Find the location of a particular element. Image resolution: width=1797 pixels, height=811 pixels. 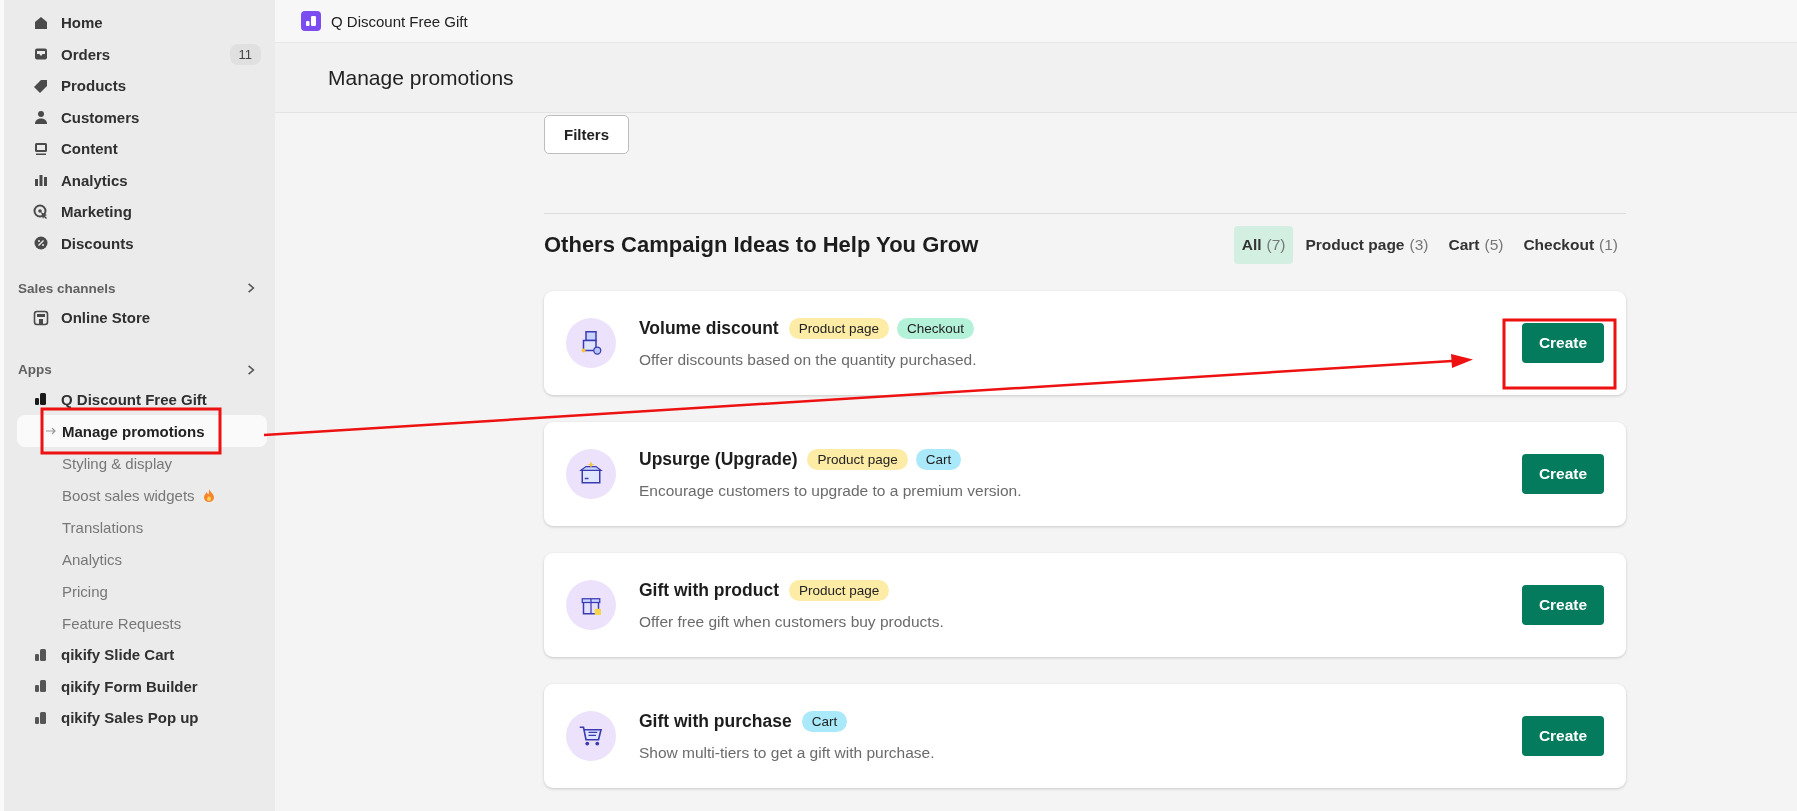

nav-item: Online Store is located at coordinates (142, 318).